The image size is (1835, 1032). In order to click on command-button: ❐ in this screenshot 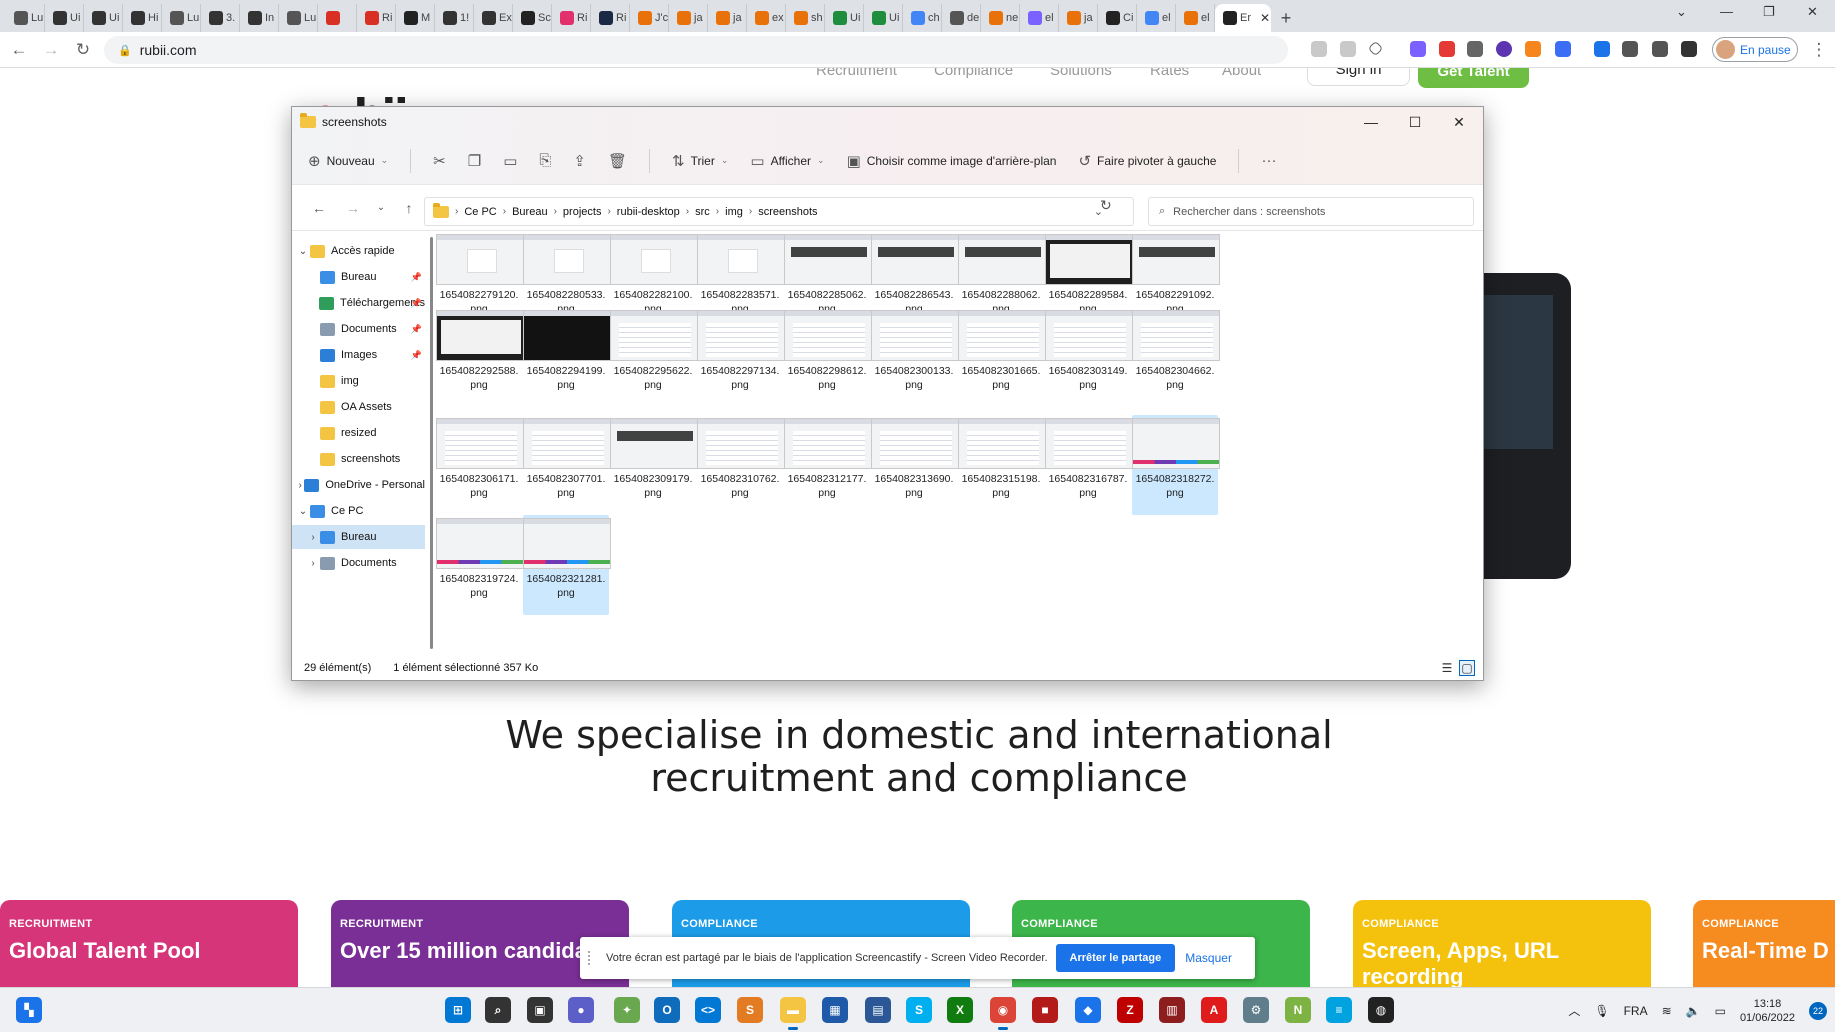, I will do `click(474, 161)`.